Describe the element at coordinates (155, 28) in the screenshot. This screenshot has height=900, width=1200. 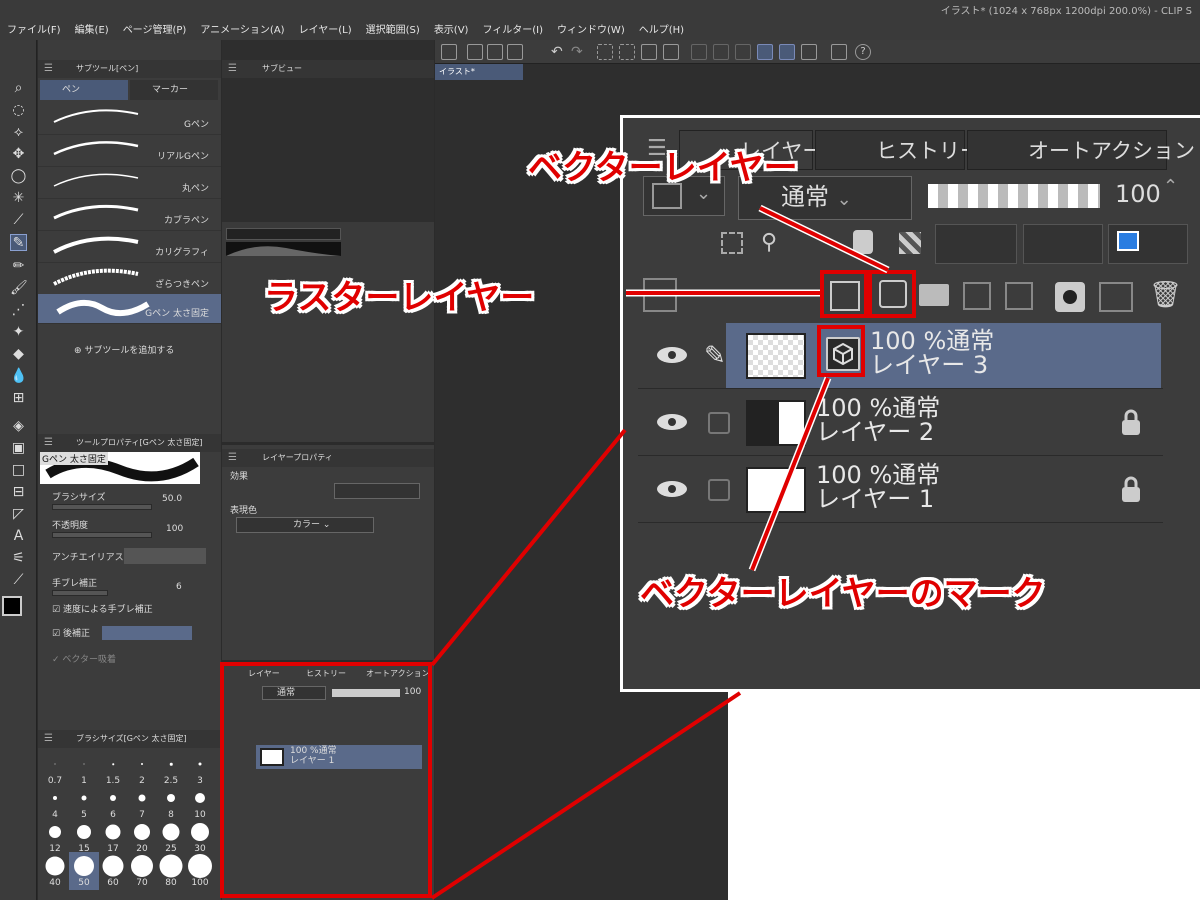
I see `menu-page: ページ管理(P)` at that location.